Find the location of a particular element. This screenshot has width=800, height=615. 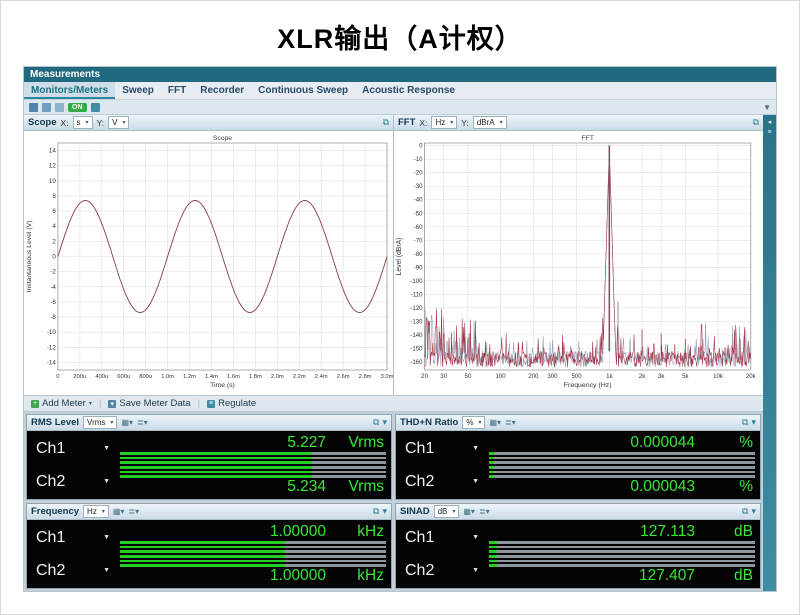

svg-text: Frequency (Hz) is located at coordinates (588, 385).